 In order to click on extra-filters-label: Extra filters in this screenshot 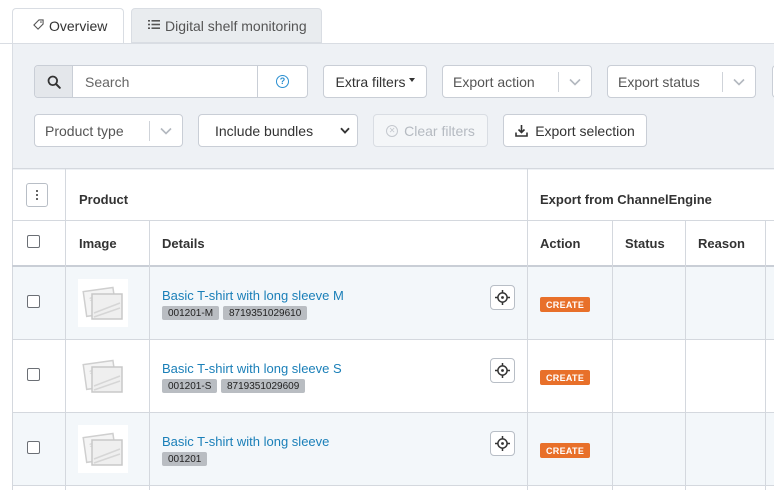, I will do `click(370, 81)`.